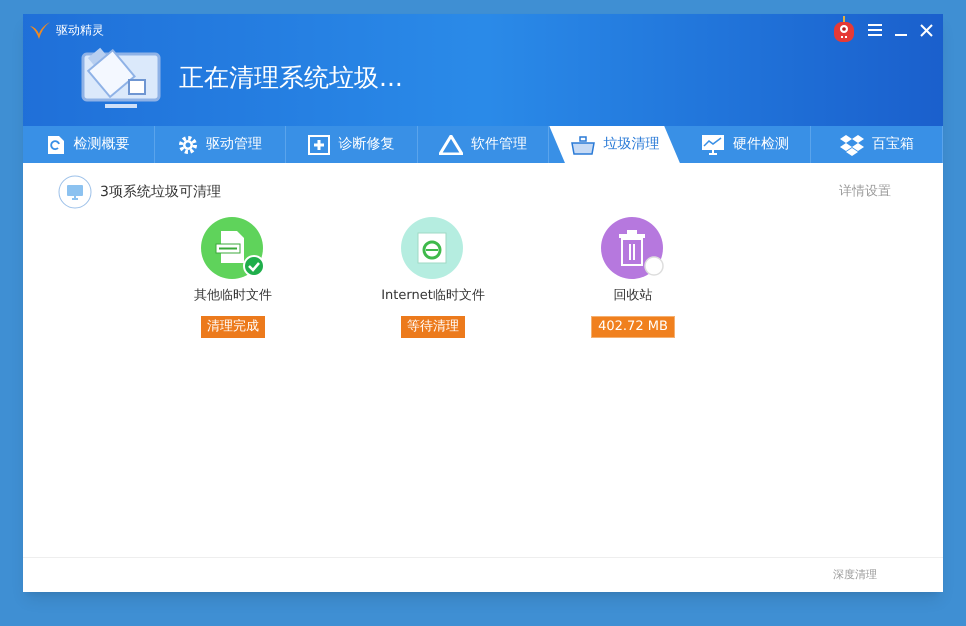  What do you see at coordinates (75, 192) in the screenshot?
I see `monitor-icon` at bounding box center [75, 192].